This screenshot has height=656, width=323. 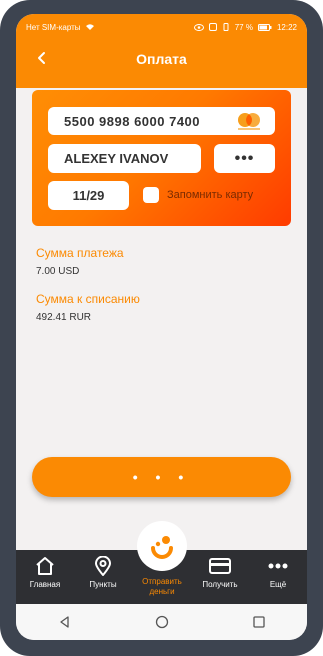 What do you see at coordinates (286, 27) in the screenshot?
I see `clock: 12:22` at bounding box center [286, 27].